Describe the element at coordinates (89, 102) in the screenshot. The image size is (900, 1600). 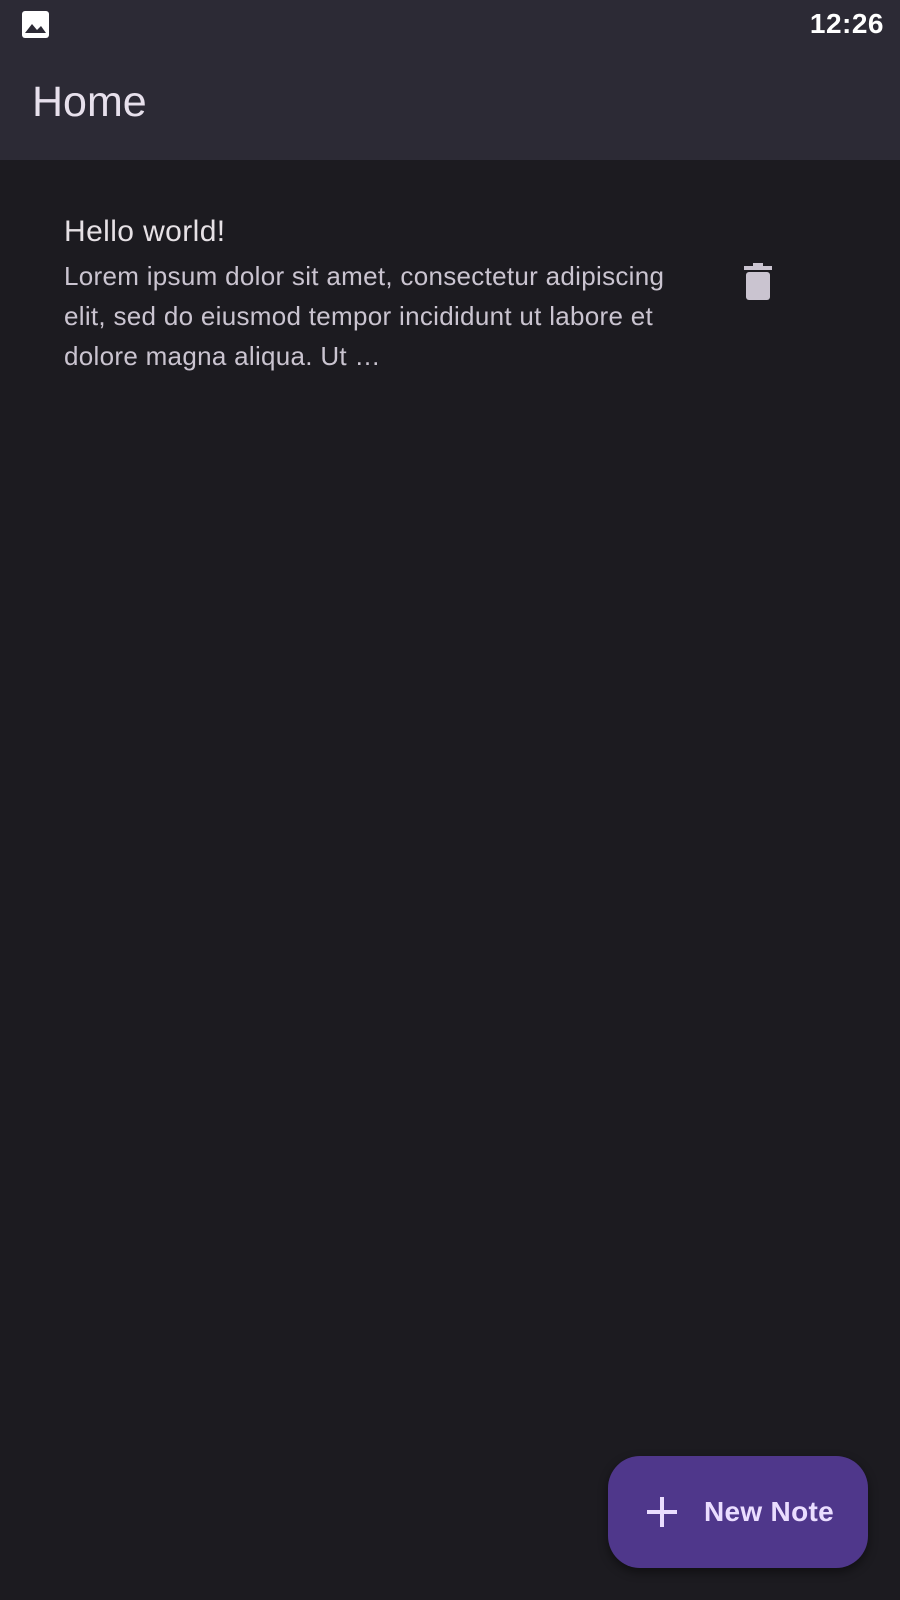
I see `page-title: Home` at that location.